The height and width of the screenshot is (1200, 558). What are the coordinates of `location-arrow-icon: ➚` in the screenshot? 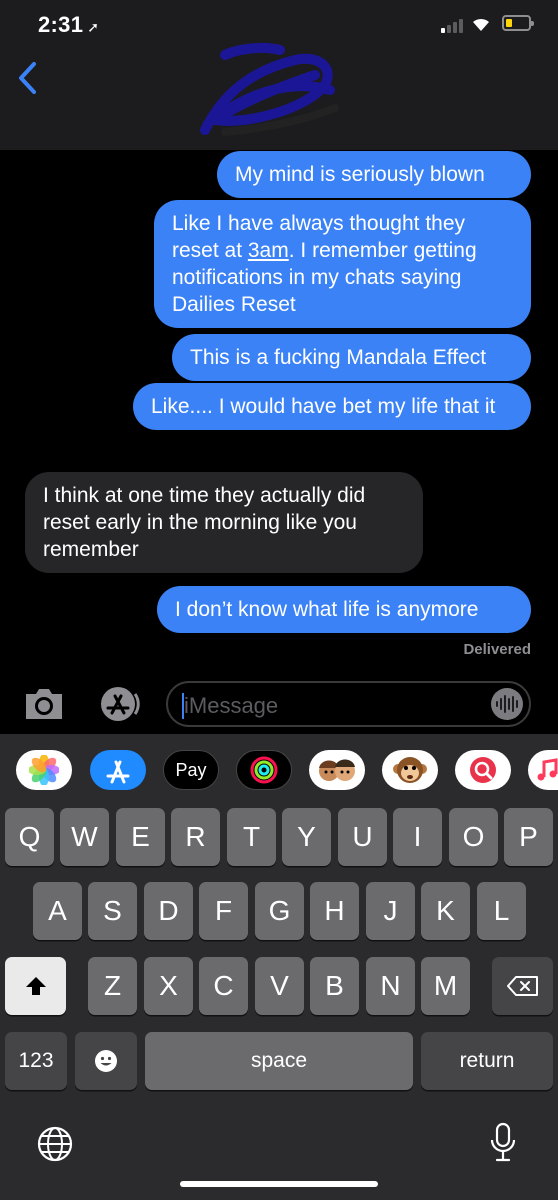 It's located at (93, 27).